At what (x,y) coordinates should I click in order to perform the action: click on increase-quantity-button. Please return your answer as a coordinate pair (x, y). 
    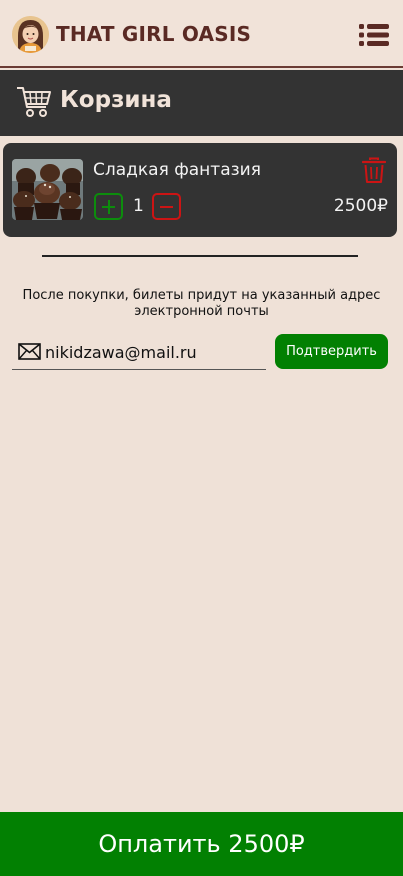
    Looking at the image, I should click on (108, 206).